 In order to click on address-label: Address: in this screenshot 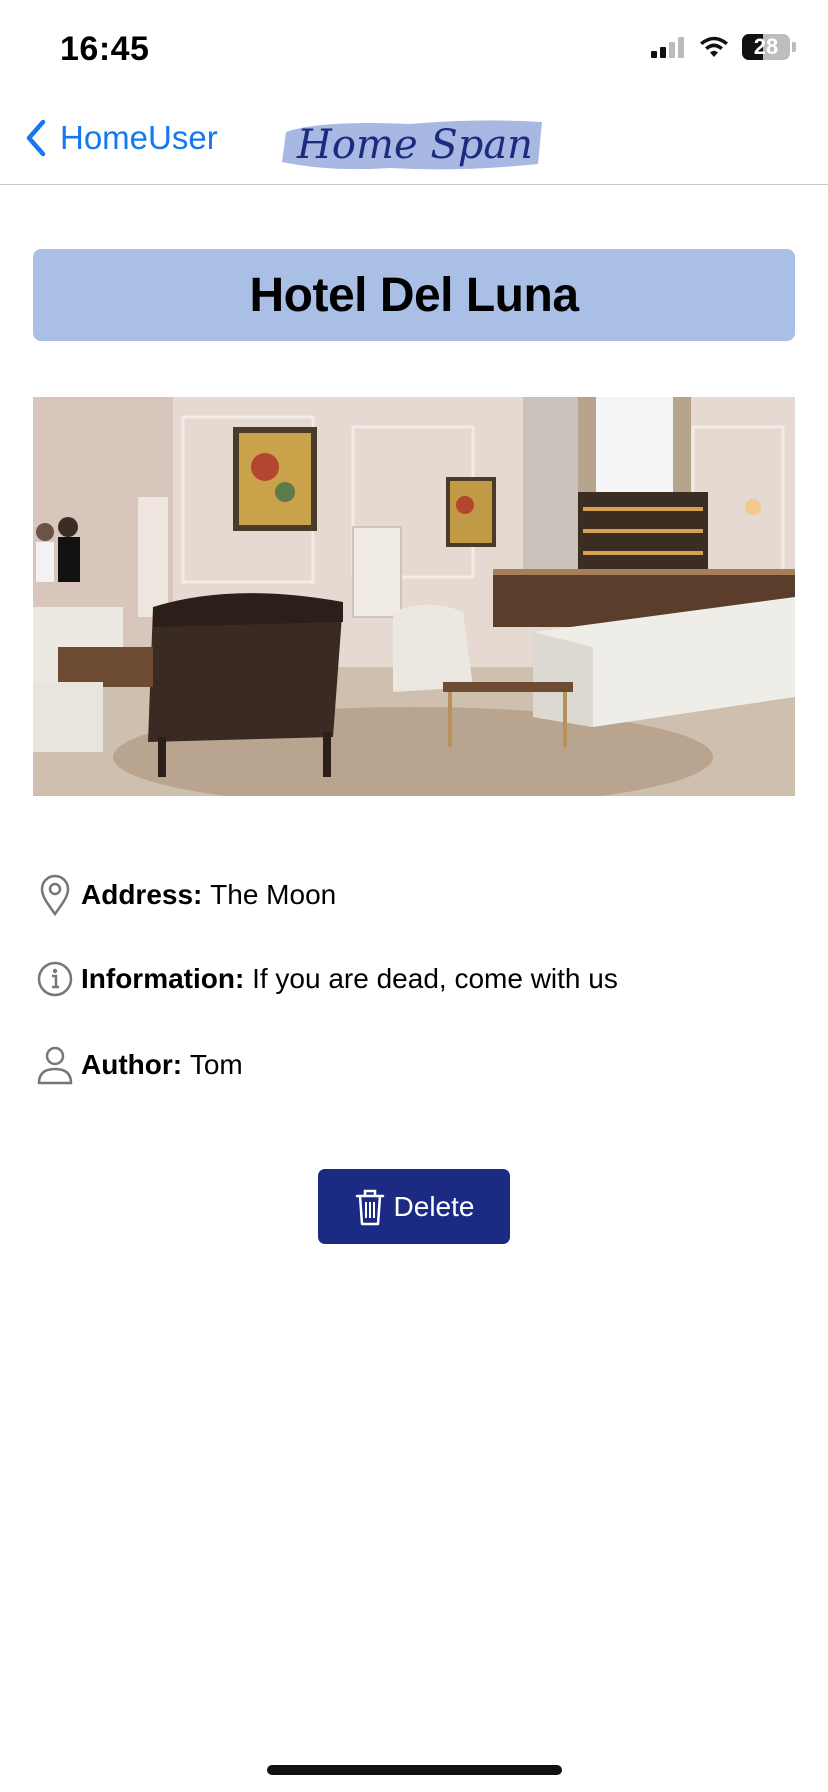, I will do `click(142, 894)`.